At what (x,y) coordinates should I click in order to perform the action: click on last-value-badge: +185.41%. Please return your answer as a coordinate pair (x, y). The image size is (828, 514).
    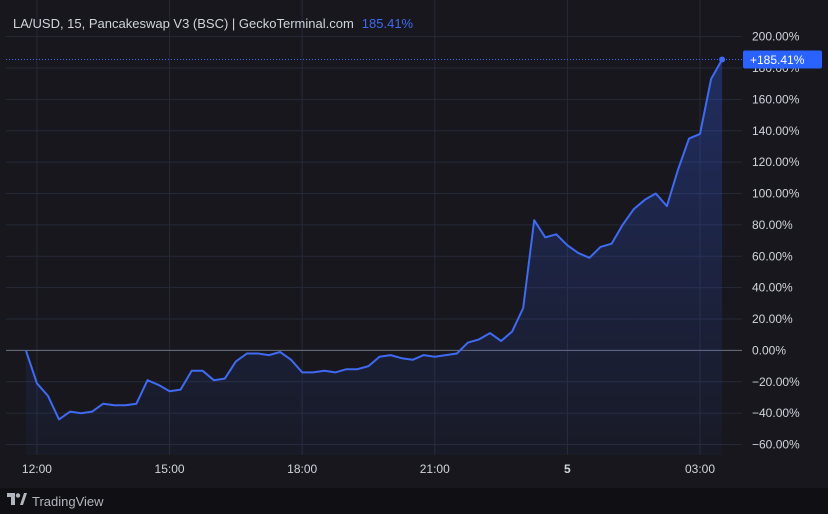
    Looking at the image, I should click on (782, 59).